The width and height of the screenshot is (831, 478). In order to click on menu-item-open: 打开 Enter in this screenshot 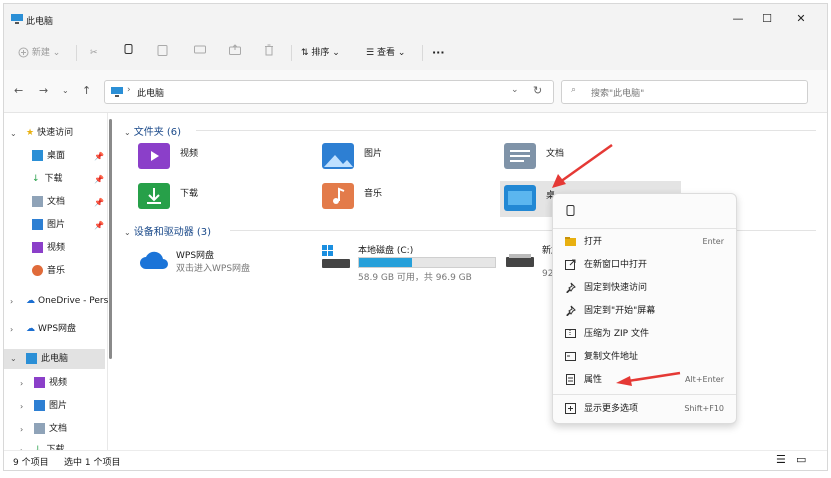, I will do `click(644, 242)`.